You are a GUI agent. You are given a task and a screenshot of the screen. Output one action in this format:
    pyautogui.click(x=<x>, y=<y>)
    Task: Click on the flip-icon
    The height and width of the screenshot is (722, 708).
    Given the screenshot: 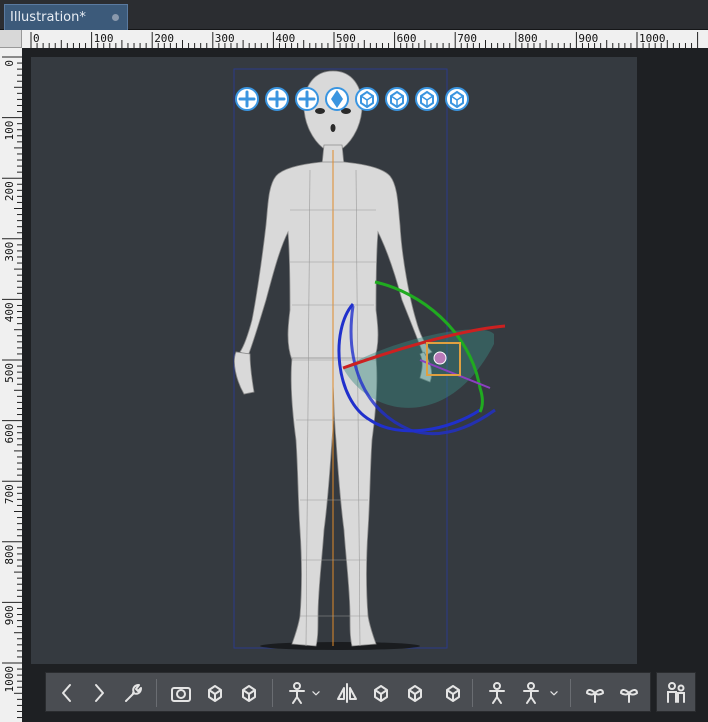 What is the action you would take?
    pyautogui.click(x=347, y=693)
    